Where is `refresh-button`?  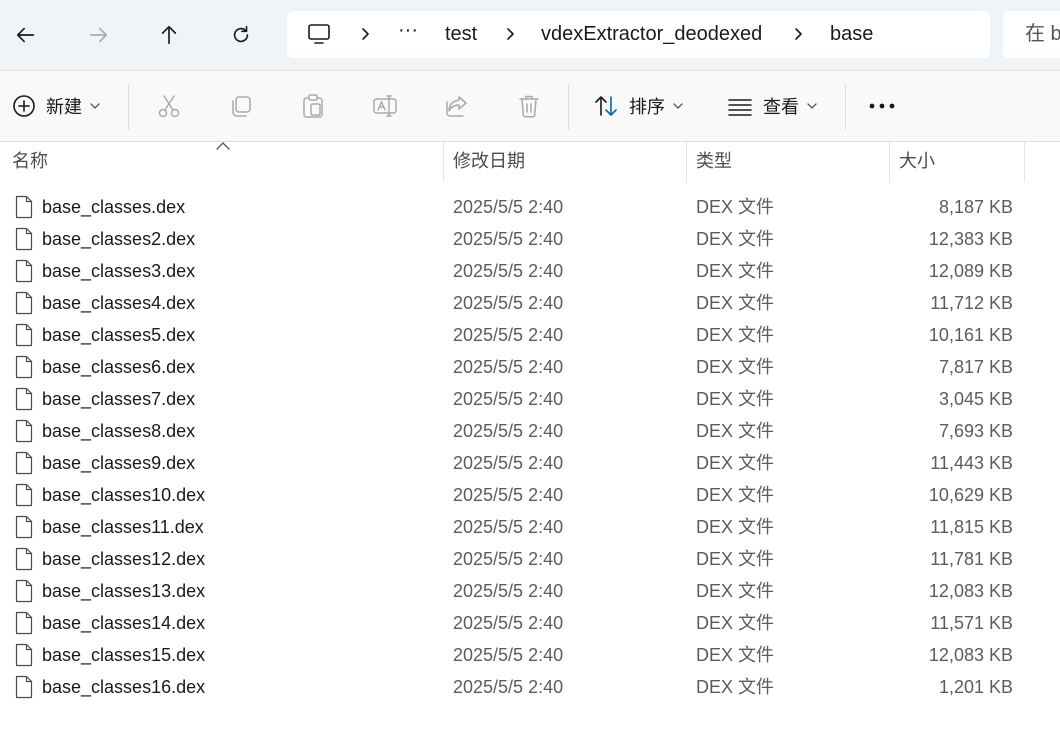
refresh-button is located at coordinates (241, 35).